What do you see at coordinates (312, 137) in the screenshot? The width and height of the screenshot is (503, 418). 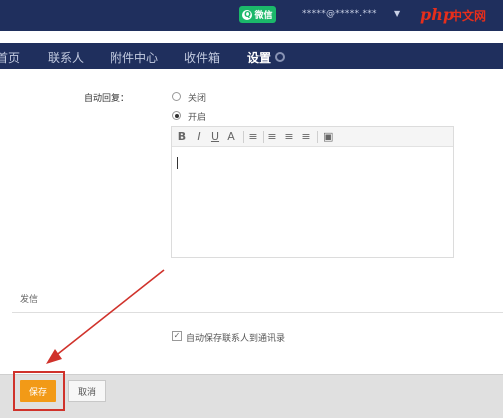 I see `editor-toolbar: B I U A ≡ ≡ ≡ ≡ ▣` at bounding box center [312, 137].